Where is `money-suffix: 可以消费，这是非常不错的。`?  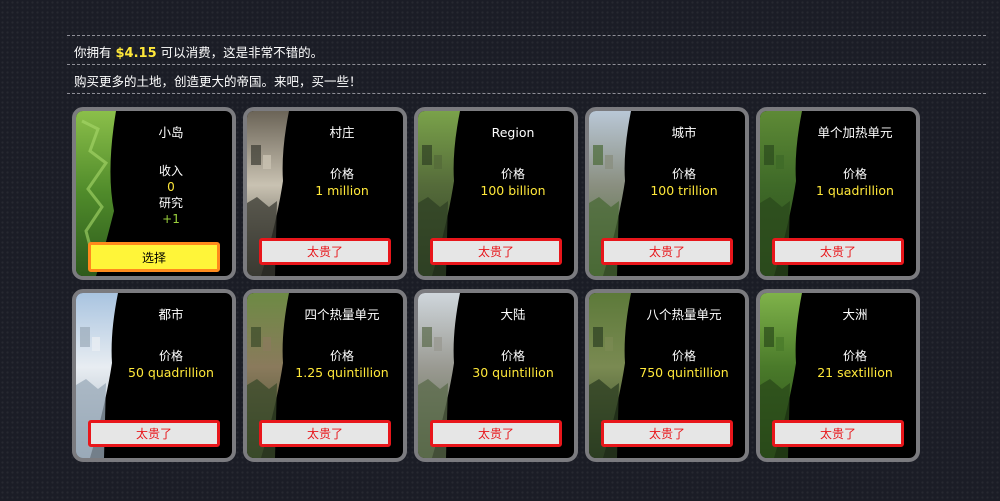 money-suffix: 可以消费，这是非常不错的。 is located at coordinates (242, 52).